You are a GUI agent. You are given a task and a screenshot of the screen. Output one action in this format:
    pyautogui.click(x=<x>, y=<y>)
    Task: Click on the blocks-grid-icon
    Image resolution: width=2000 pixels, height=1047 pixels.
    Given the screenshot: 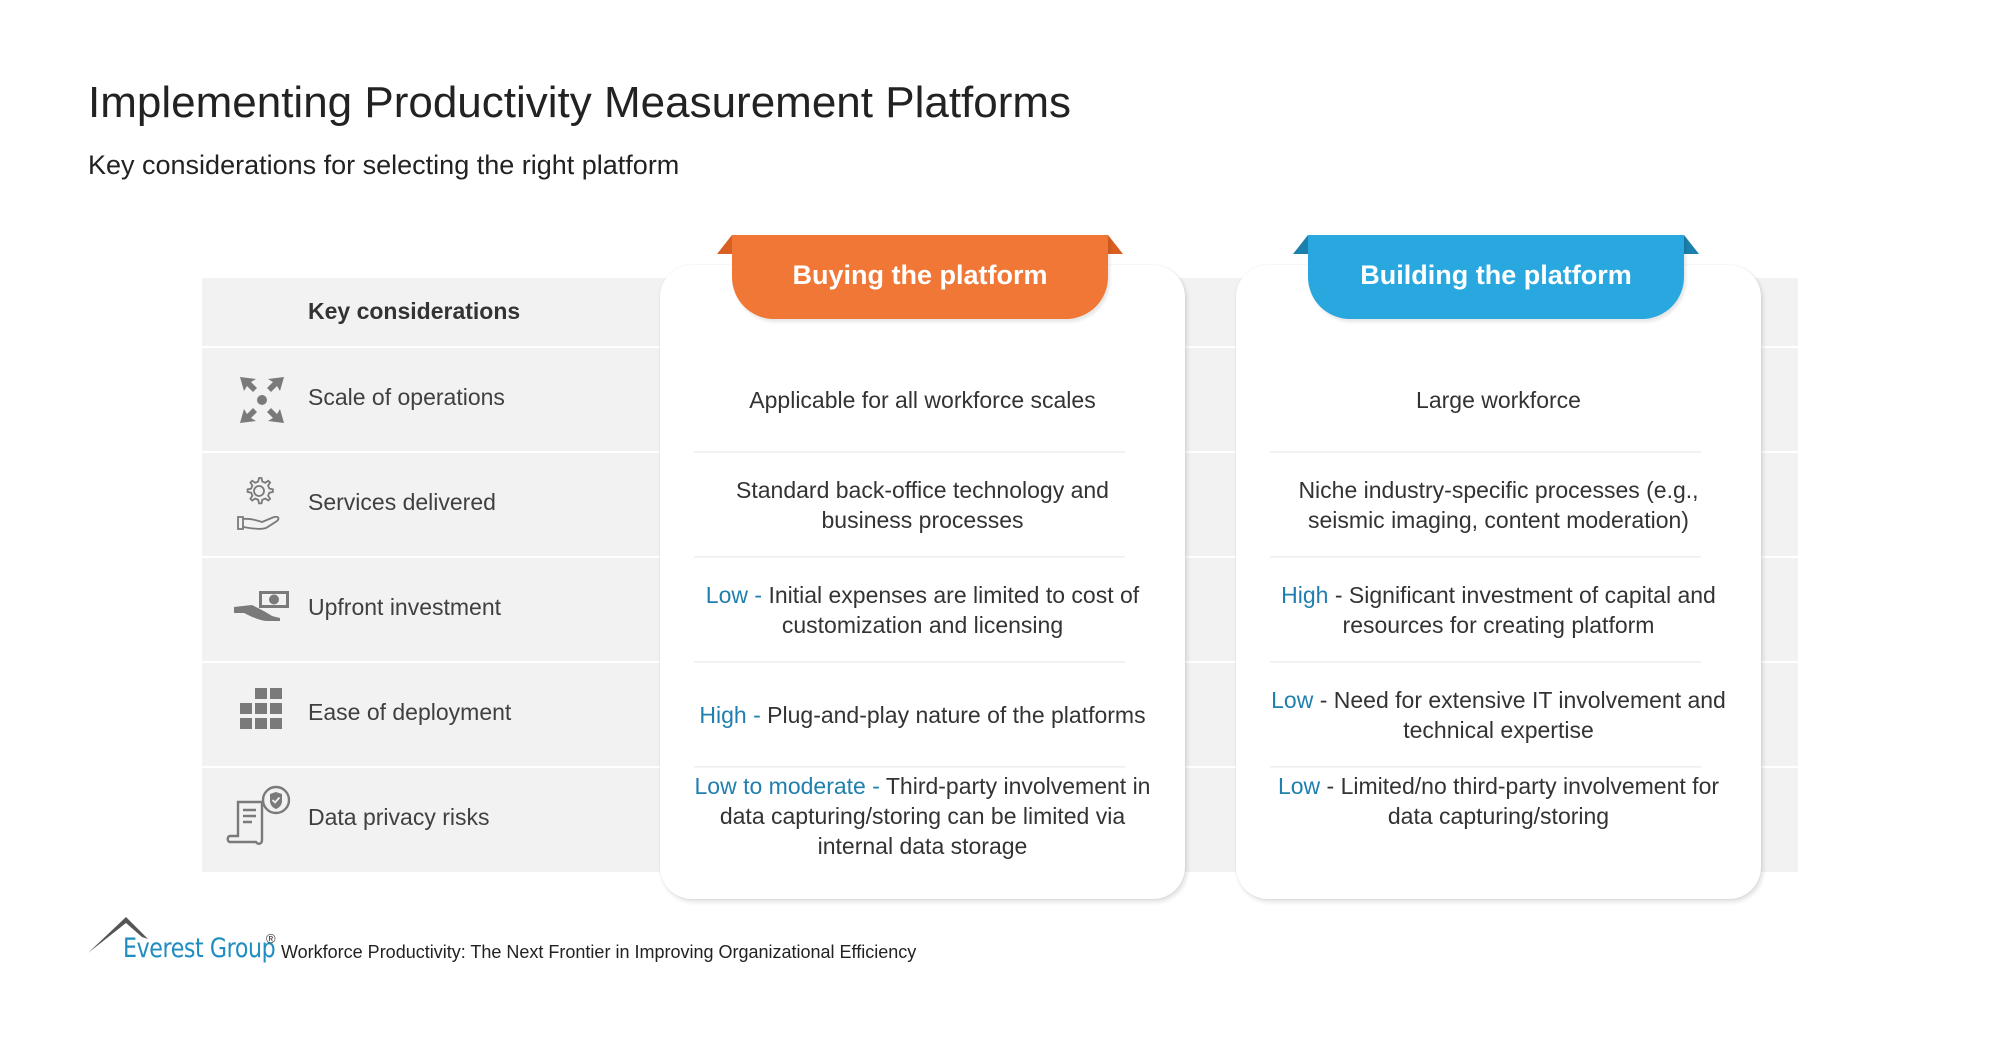 What is the action you would take?
    pyautogui.click(x=261, y=708)
    